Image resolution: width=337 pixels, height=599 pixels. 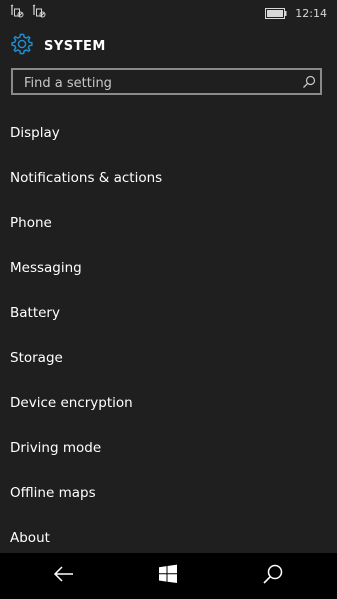 I want to click on menu-item-phone: Phone, so click(x=168, y=222).